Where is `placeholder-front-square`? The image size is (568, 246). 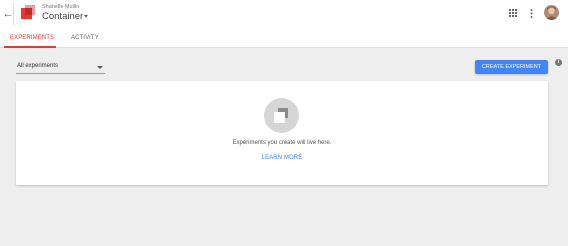 placeholder-front-square is located at coordinates (279, 117).